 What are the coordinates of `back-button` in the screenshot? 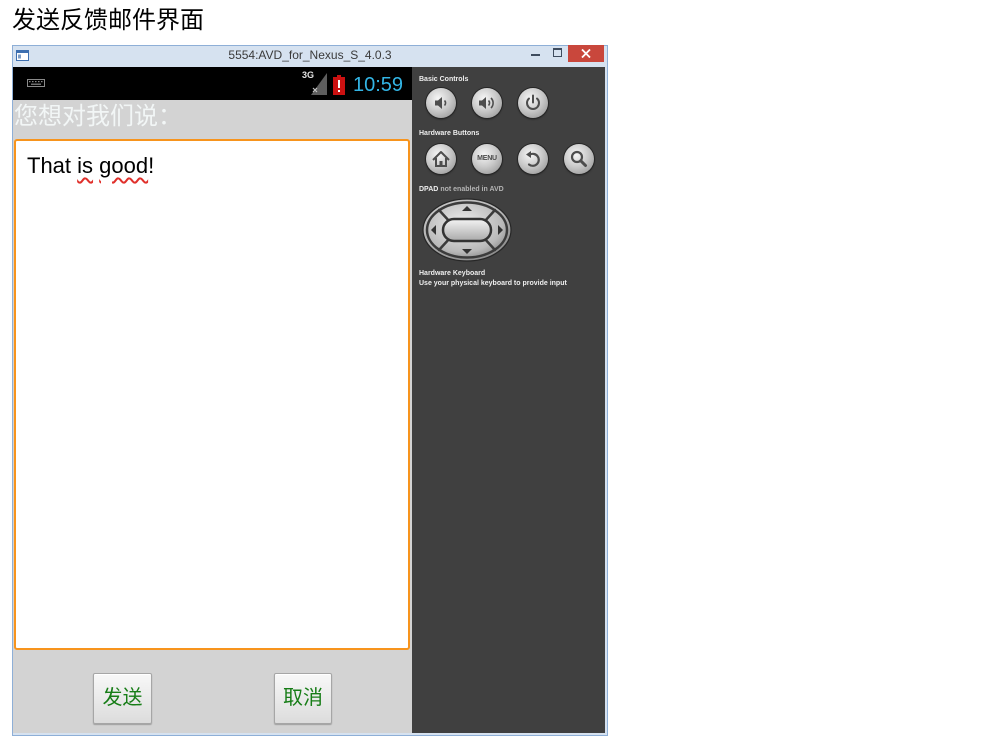 It's located at (533, 159).